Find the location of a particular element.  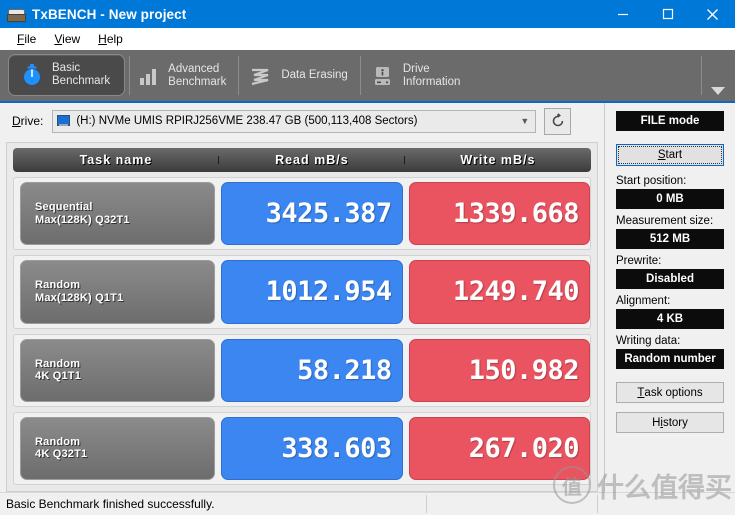

table-row: Random Max(128K) Q1T1 1012.954 1249.740 is located at coordinates (302, 292).